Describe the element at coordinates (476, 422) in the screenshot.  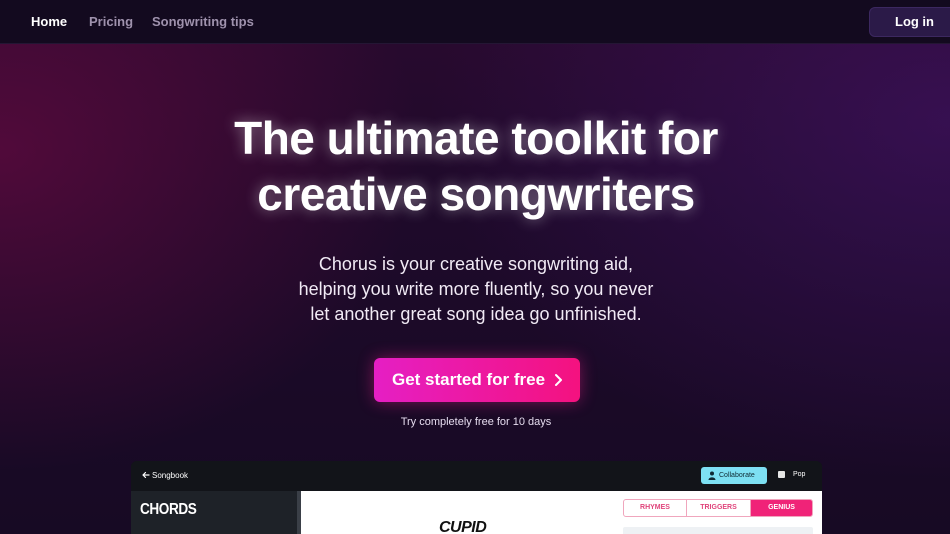
I see `trial-note: Try completely free for 10 days` at that location.